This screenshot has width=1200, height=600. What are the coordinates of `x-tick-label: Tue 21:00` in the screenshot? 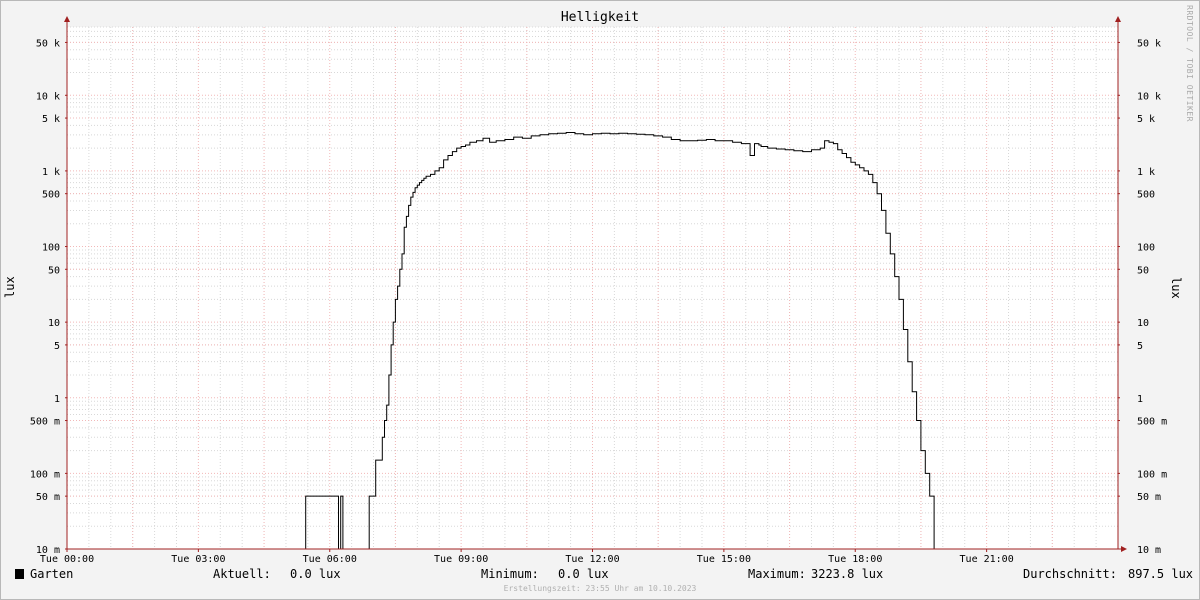 It's located at (987, 559).